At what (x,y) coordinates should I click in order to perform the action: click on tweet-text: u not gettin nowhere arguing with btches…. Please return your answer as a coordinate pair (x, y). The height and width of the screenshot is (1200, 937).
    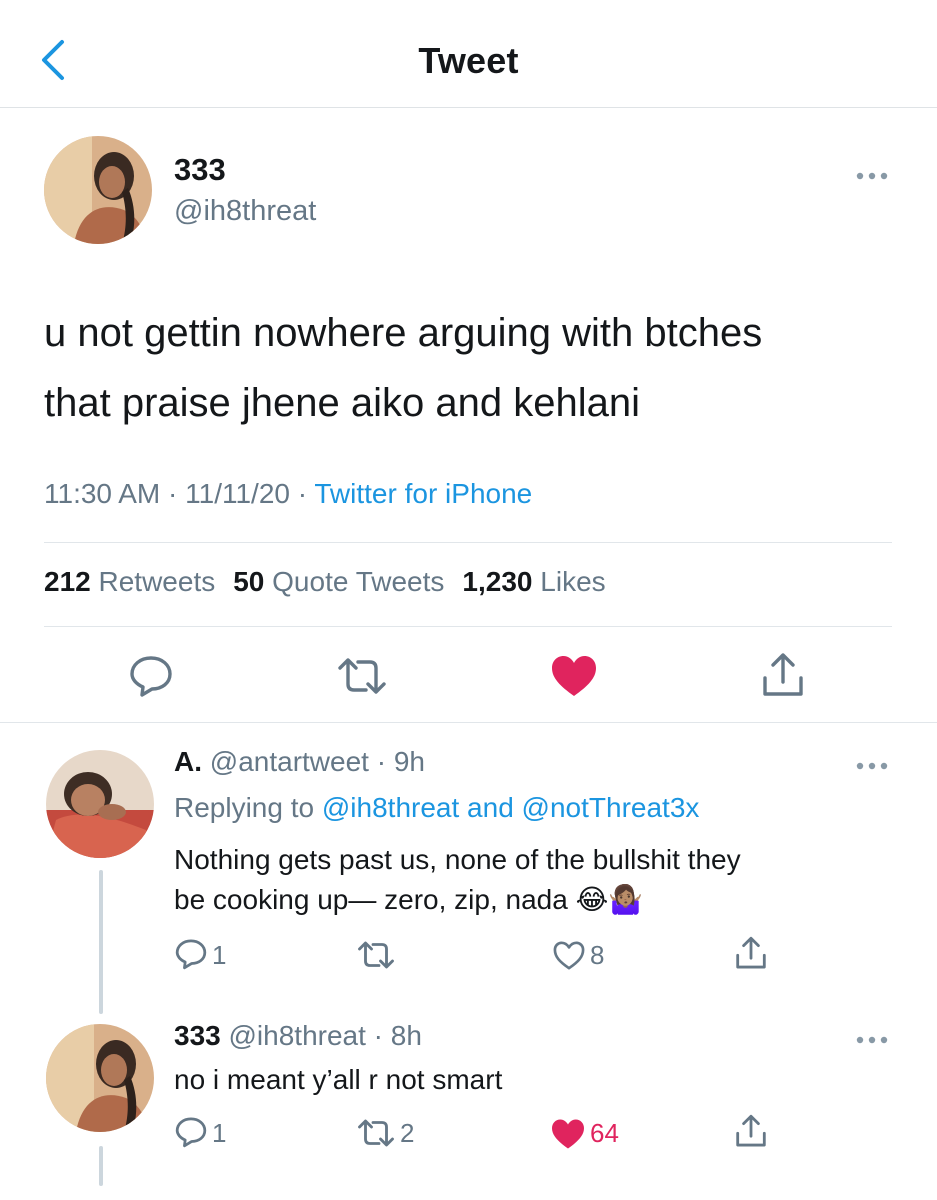
    Looking at the image, I should click on (474, 368).